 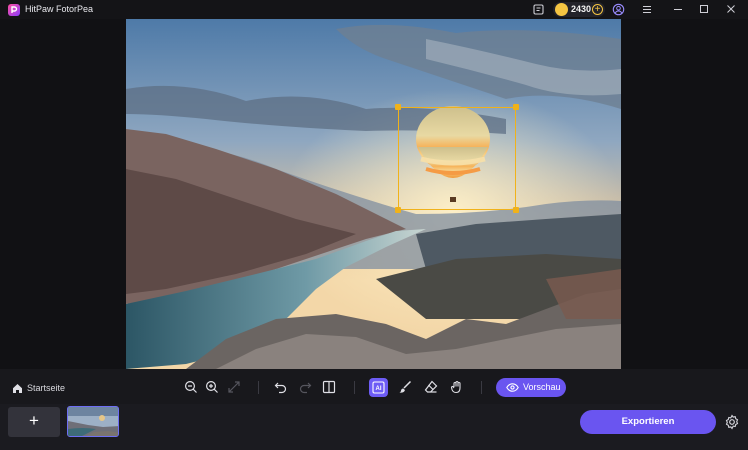 I want to click on thumbnail-image, so click(x=93, y=421).